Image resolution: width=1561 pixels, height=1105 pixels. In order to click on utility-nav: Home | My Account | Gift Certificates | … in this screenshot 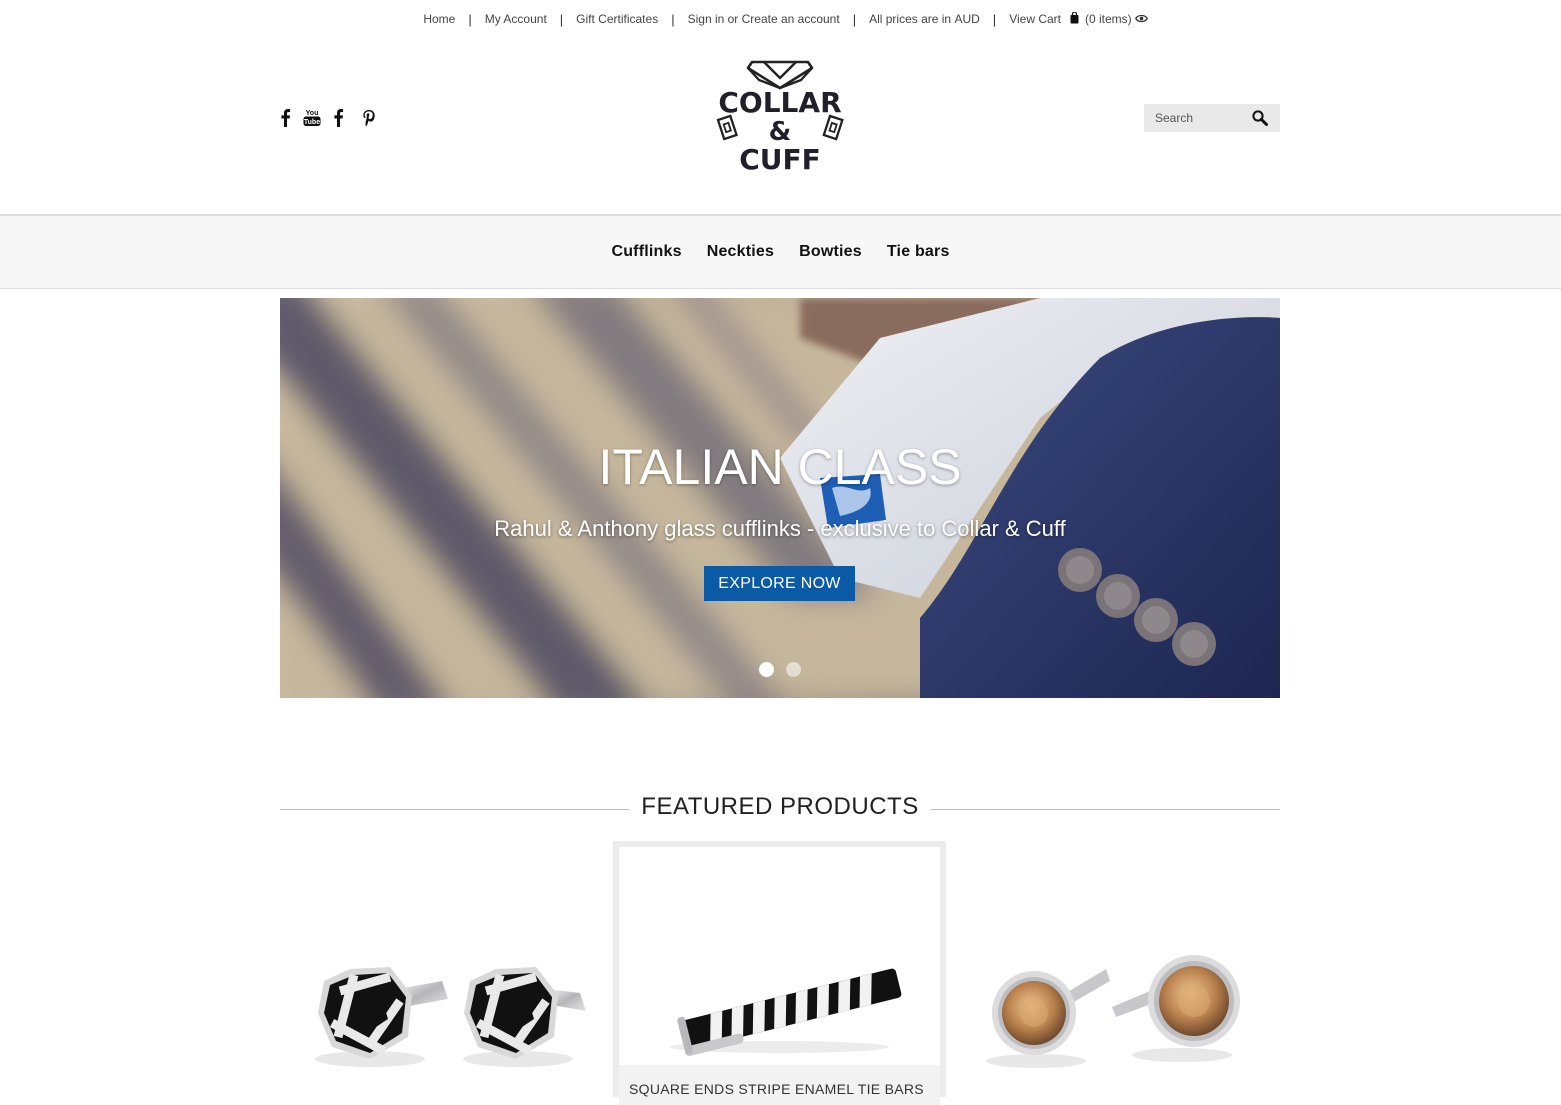, I will do `click(785, 18)`.